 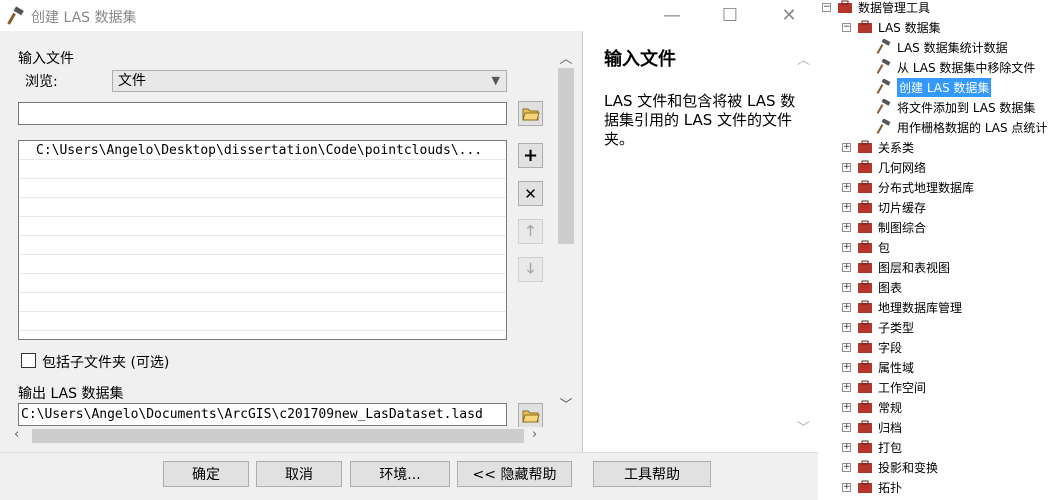 What do you see at coordinates (884, 167) in the screenshot?
I see `tree-toolset: + 几何网络` at bounding box center [884, 167].